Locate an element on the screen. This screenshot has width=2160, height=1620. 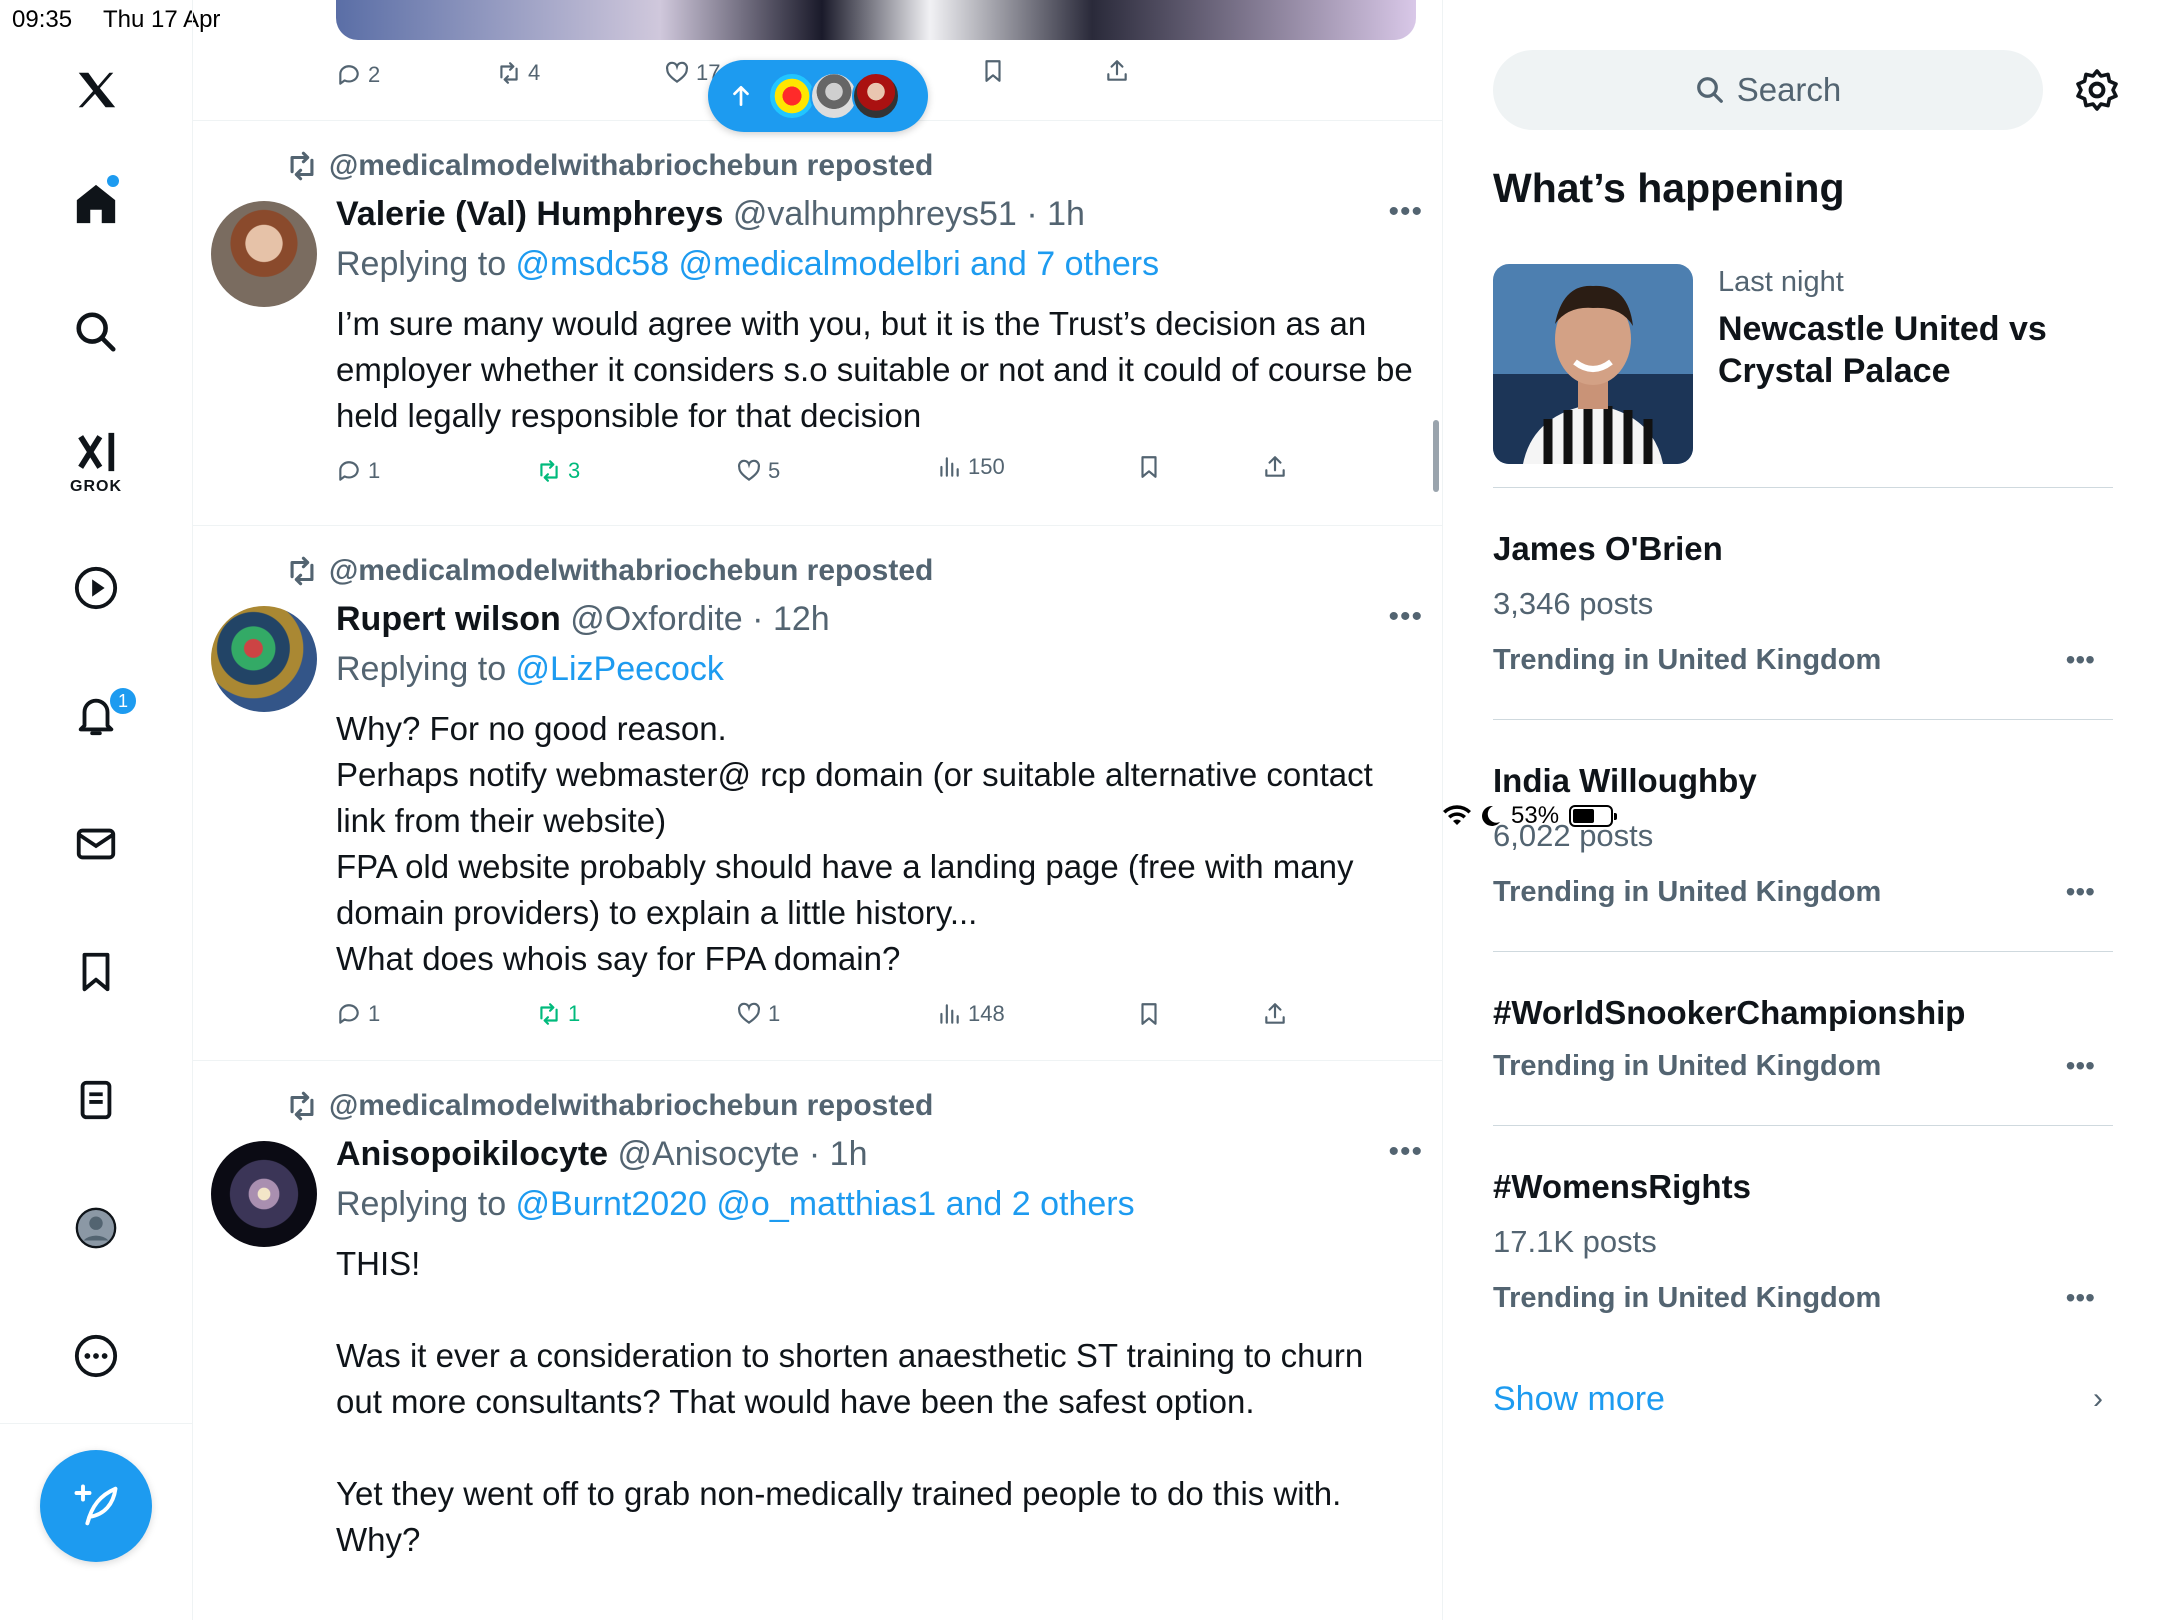
repost-by: @medicalmodelwithabriochebun reposted is located at coordinates (631, 570).